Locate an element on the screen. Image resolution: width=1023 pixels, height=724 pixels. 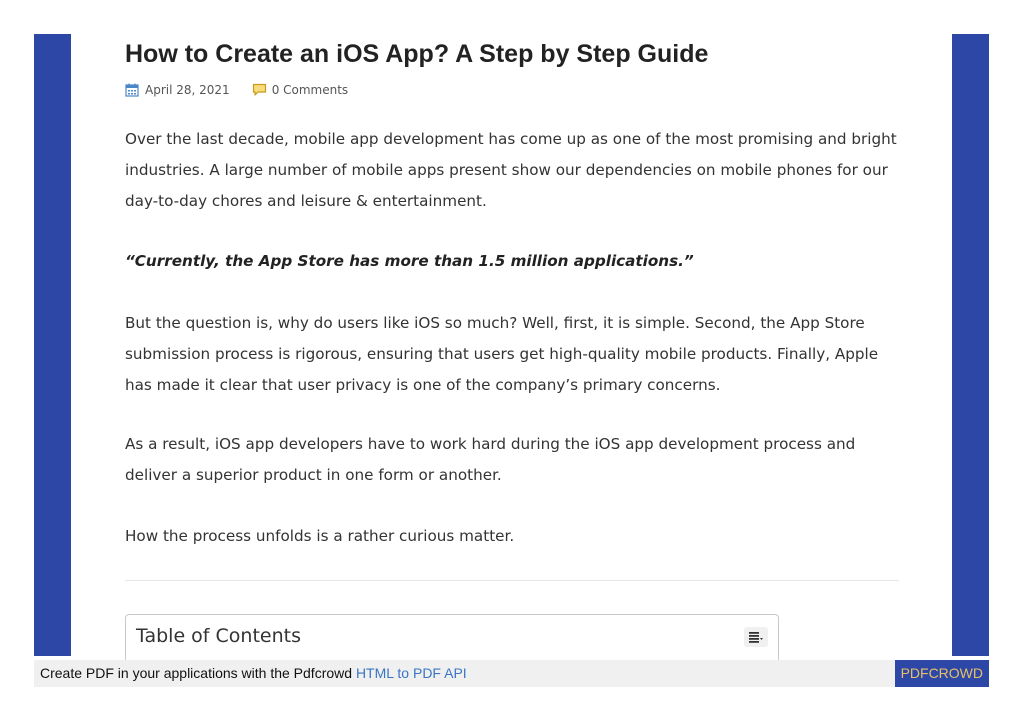
table-of-contents: Table of Contents is located at coordinates (452, 639).